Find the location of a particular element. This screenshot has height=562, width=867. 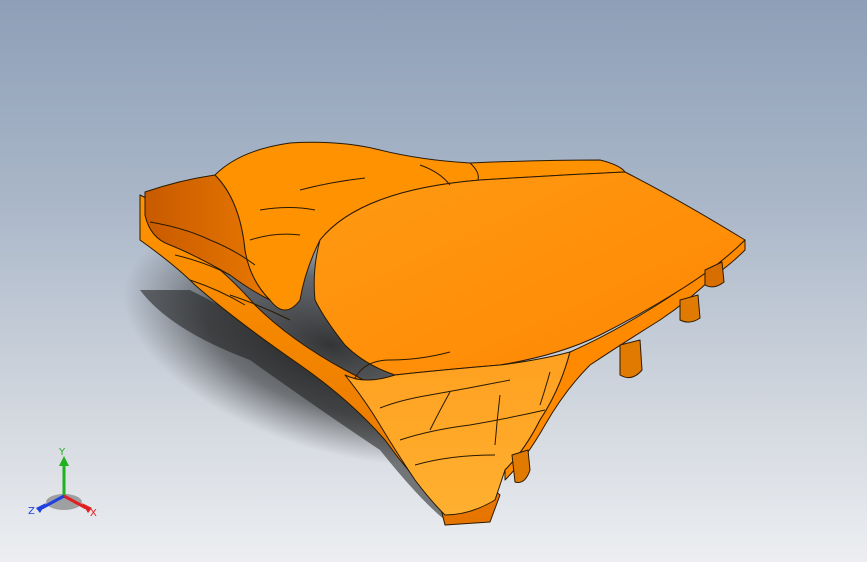

y-axis-label: Y is located at coordinates (62, 452).